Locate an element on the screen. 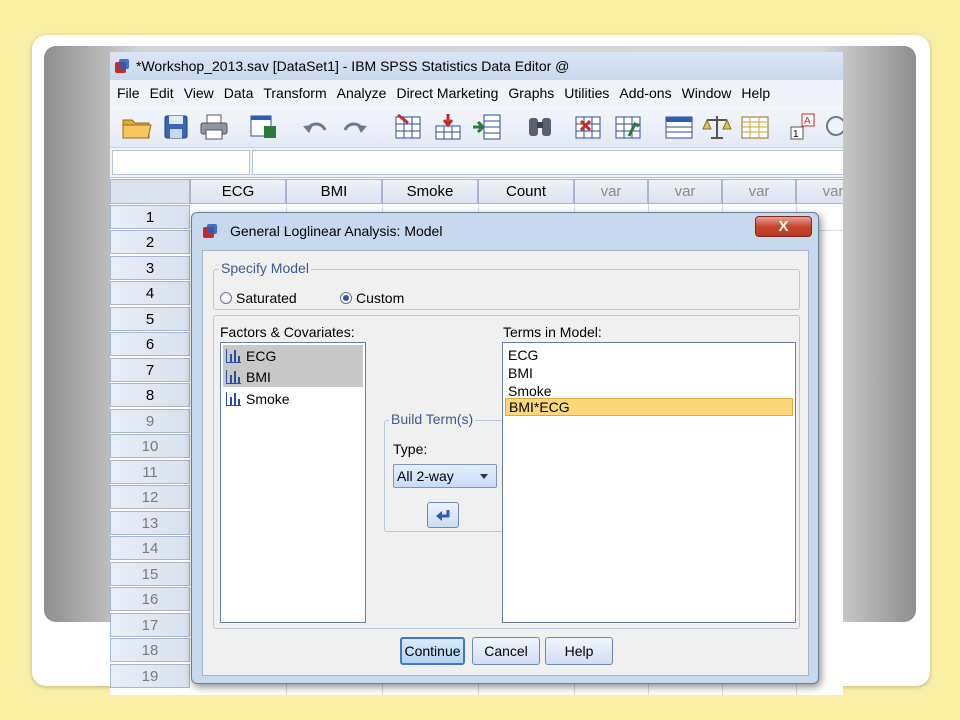 This screenshot has width=960, height=720. menu-data: Data is located at coordinates (239, 93).